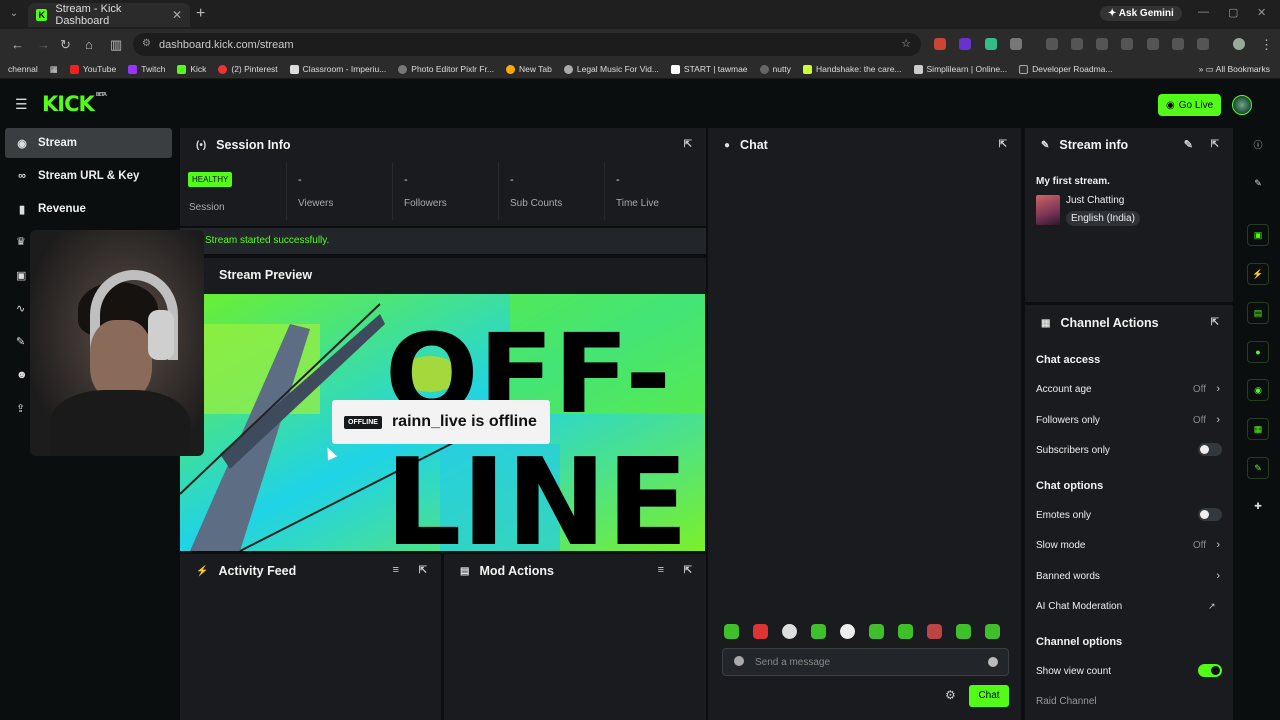 Image resolution: width=1280 pixels, height=720 pixels. What do you see at coordinates (54, 69) in the screenshot?
I see `apps-icon: ▦` at bounding box center [54, 69].